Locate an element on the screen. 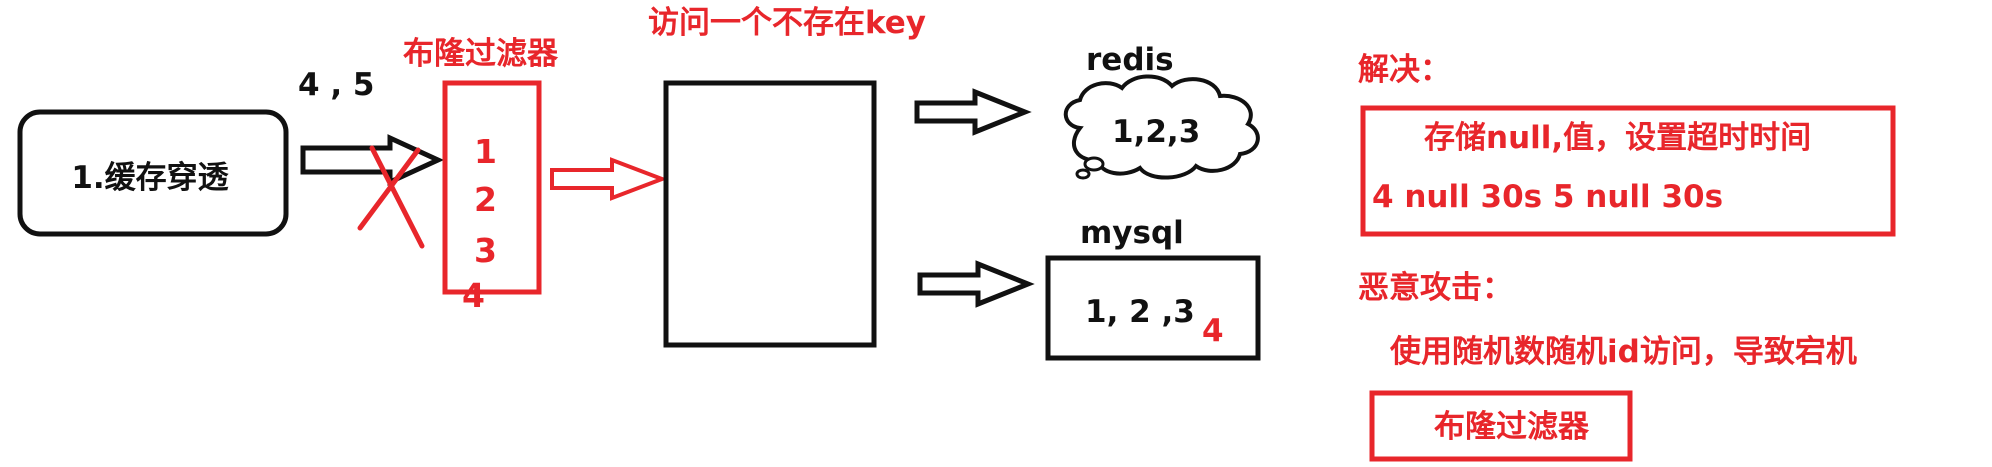 This screenshot has height=467, width=1992. bloom-value-2: 2 is located at coordinates (485, 199).